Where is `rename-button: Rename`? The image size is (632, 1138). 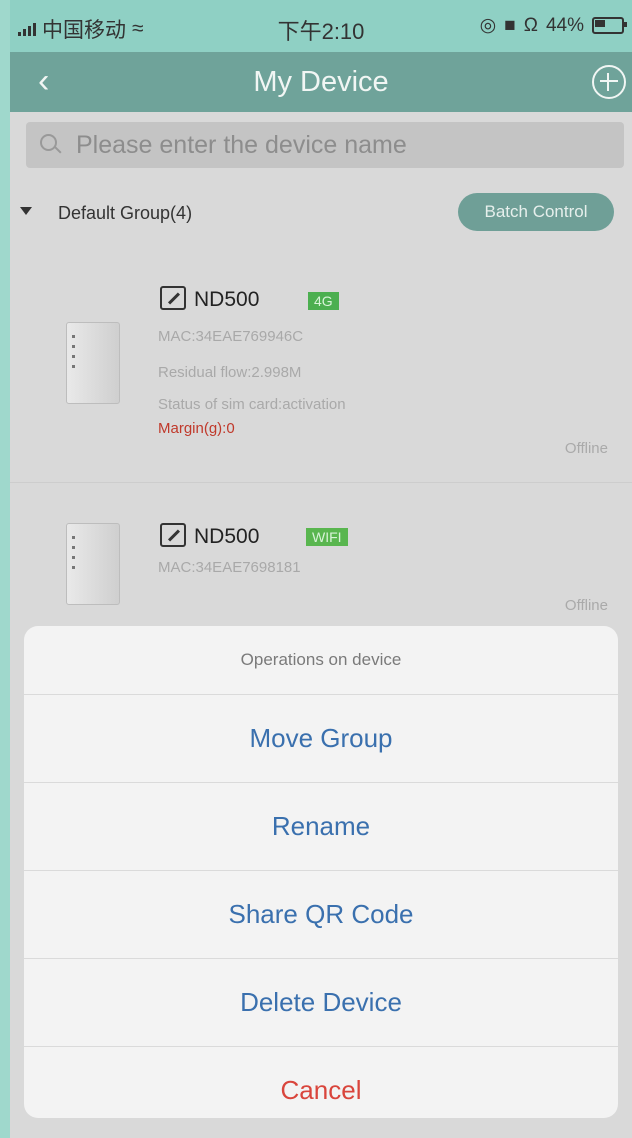 rename-button: Rename is located at coordinates (321, 827).